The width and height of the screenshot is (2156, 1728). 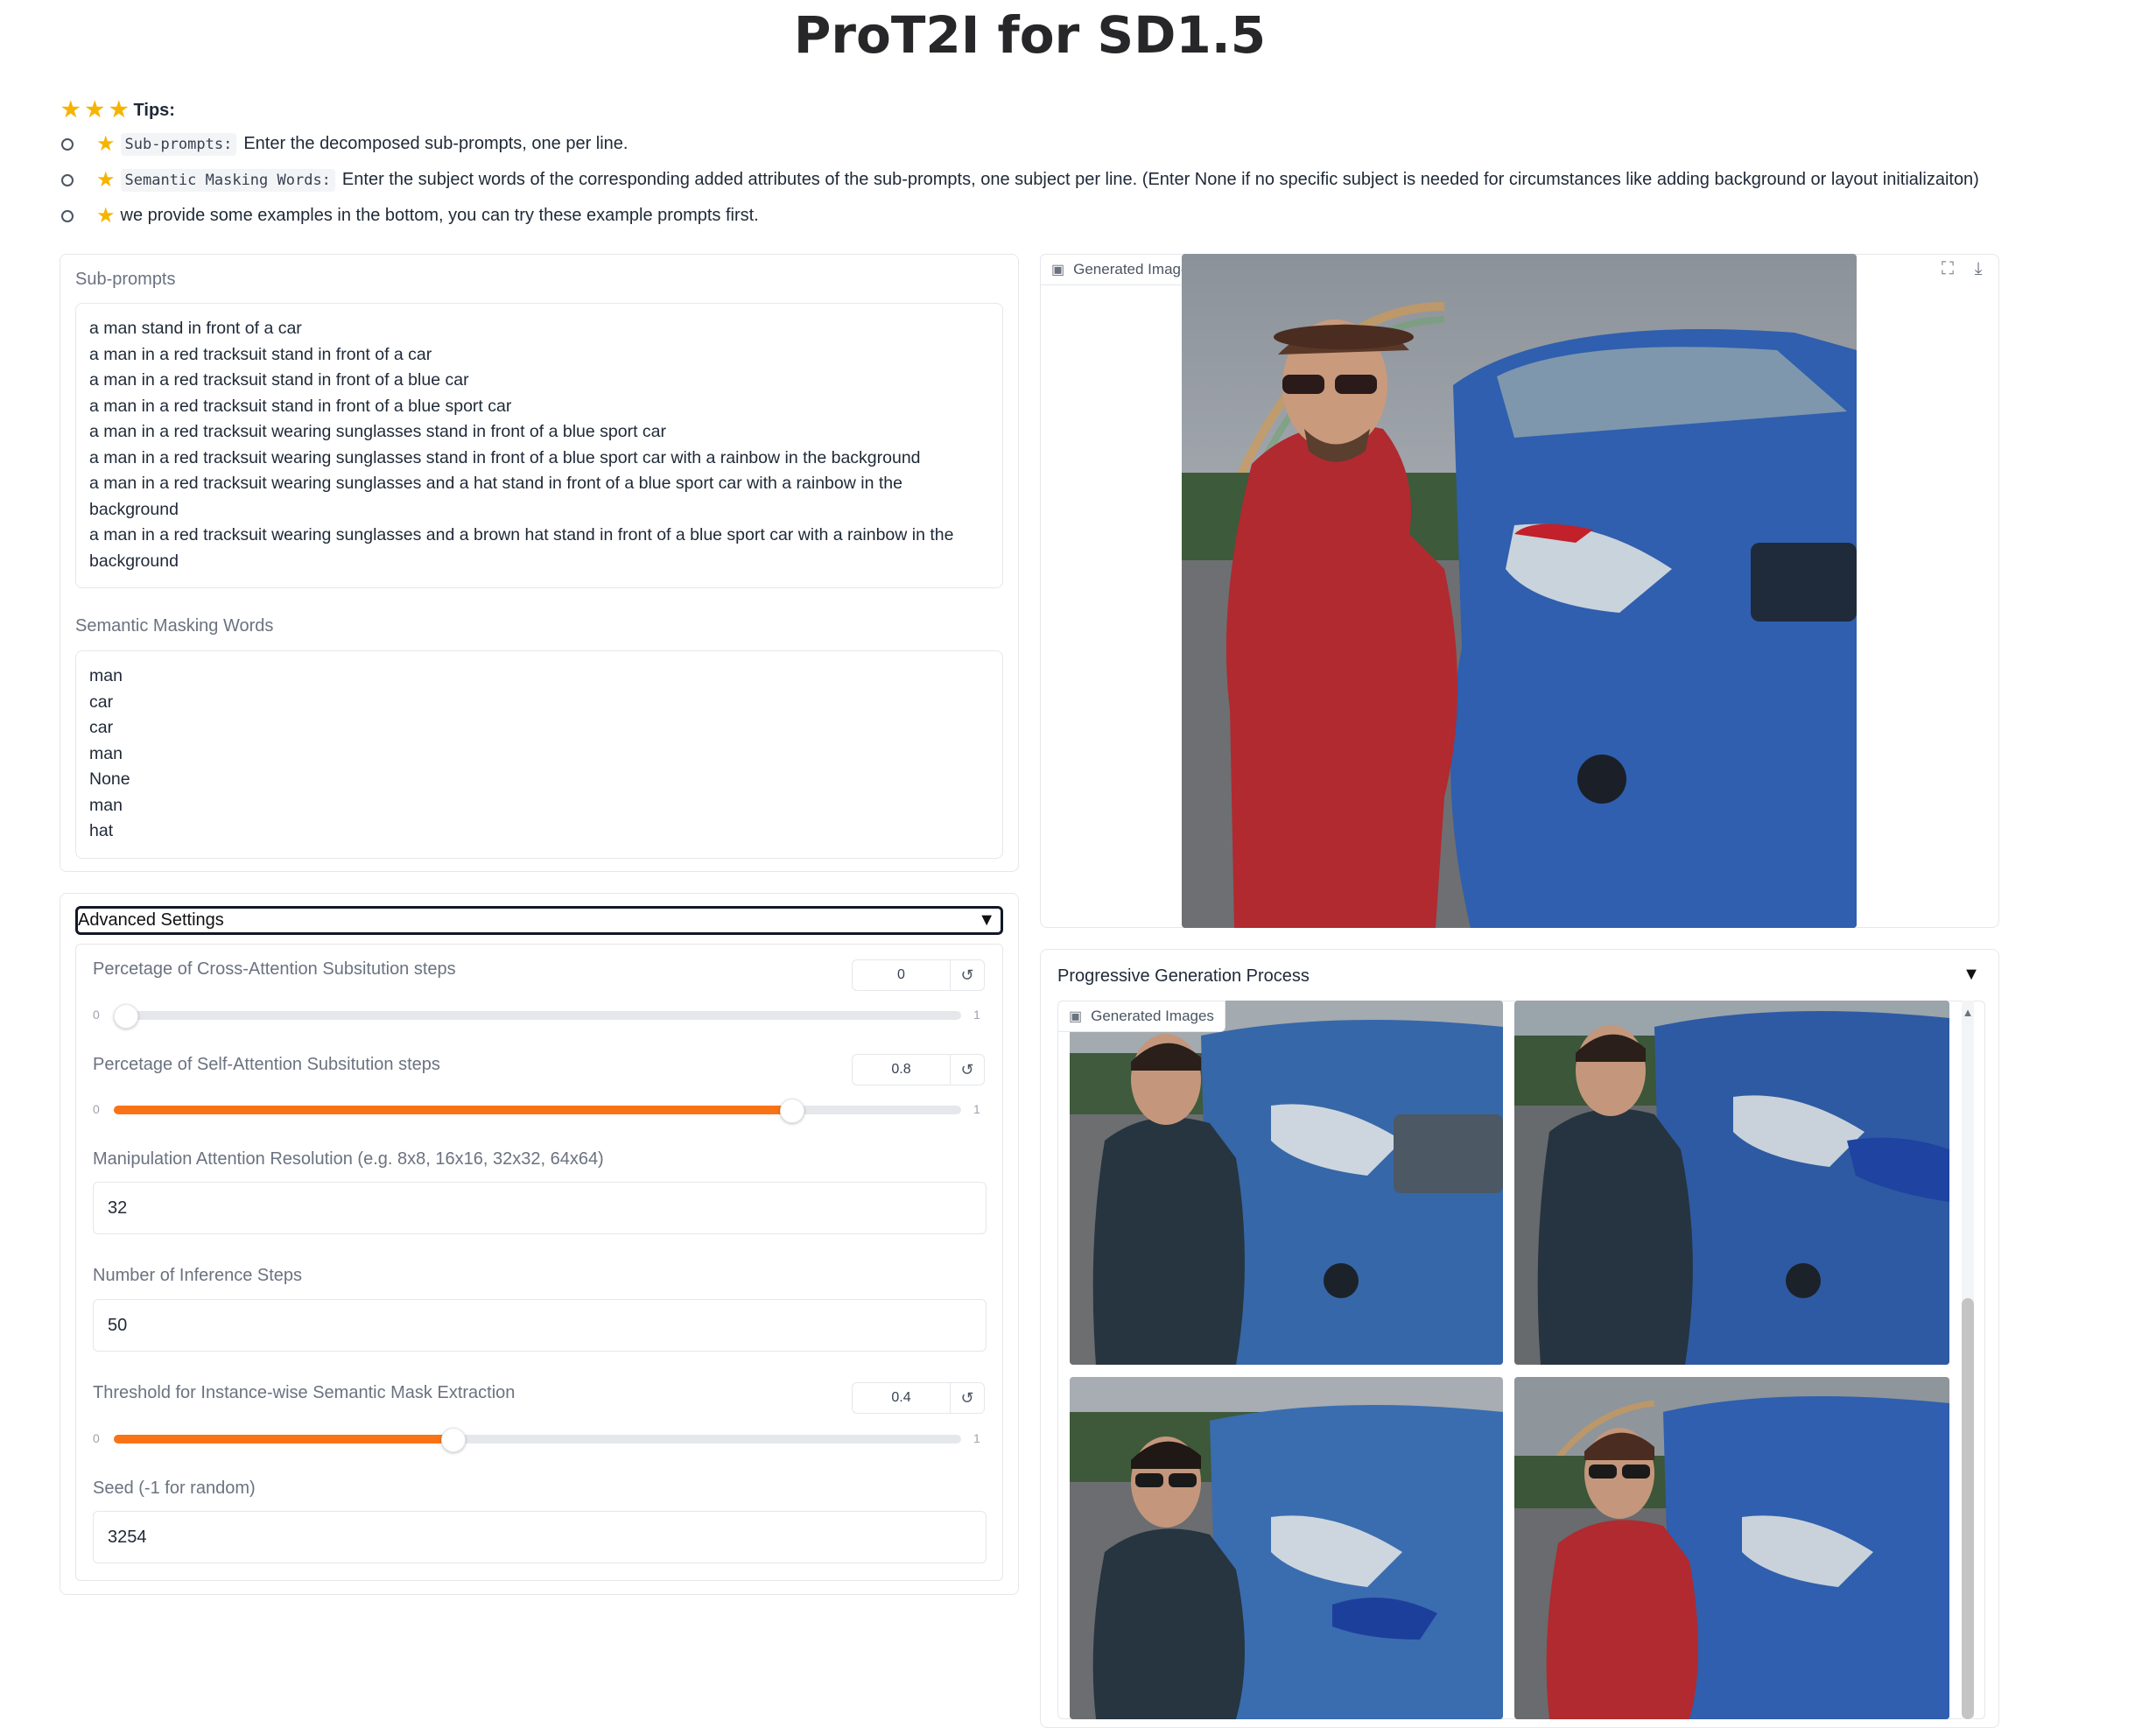 I want to click on self-attention-value: 0.8, so click(x=902, y=1070).